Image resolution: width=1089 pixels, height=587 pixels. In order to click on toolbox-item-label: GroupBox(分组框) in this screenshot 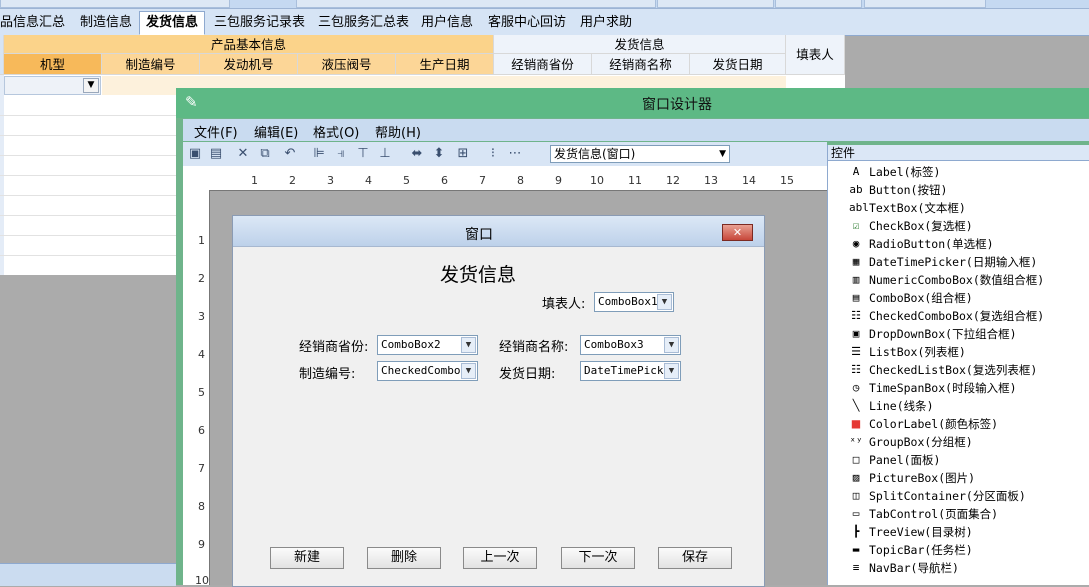, I will do `click(921, 442)`.